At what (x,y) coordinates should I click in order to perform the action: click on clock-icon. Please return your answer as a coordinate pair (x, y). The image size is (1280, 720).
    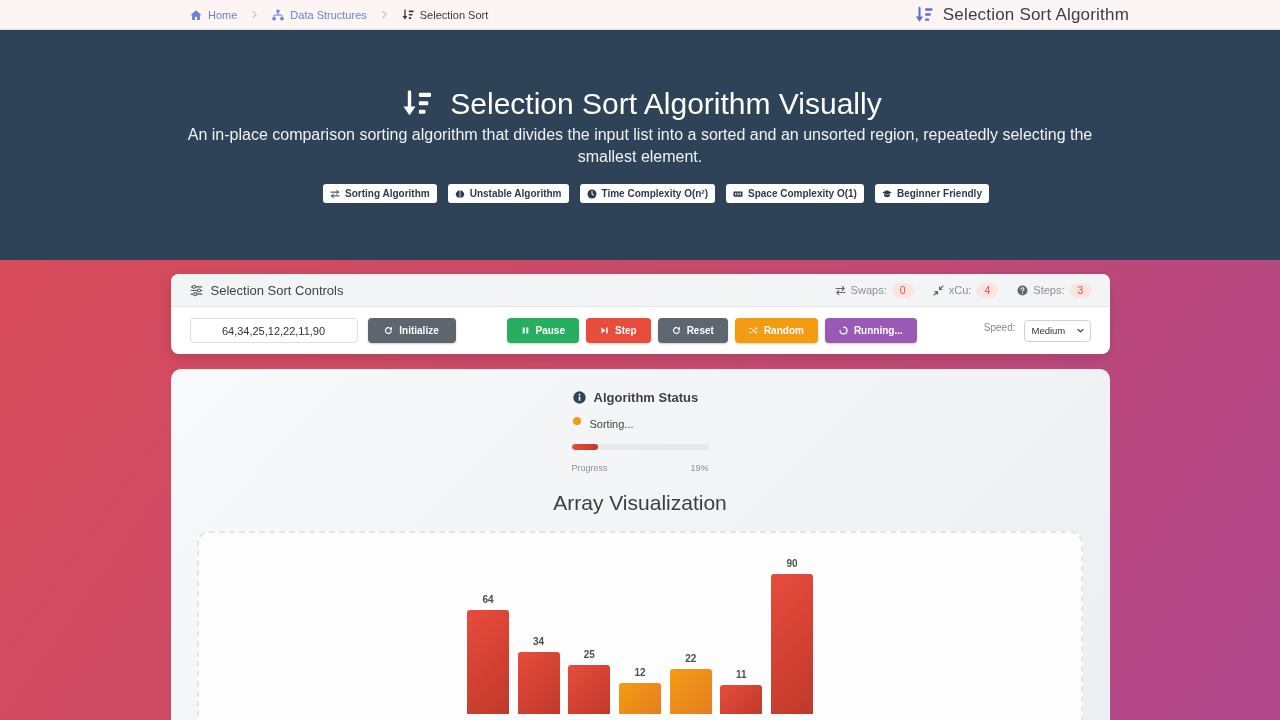
    Looking at the image, I should click on (591, 193).